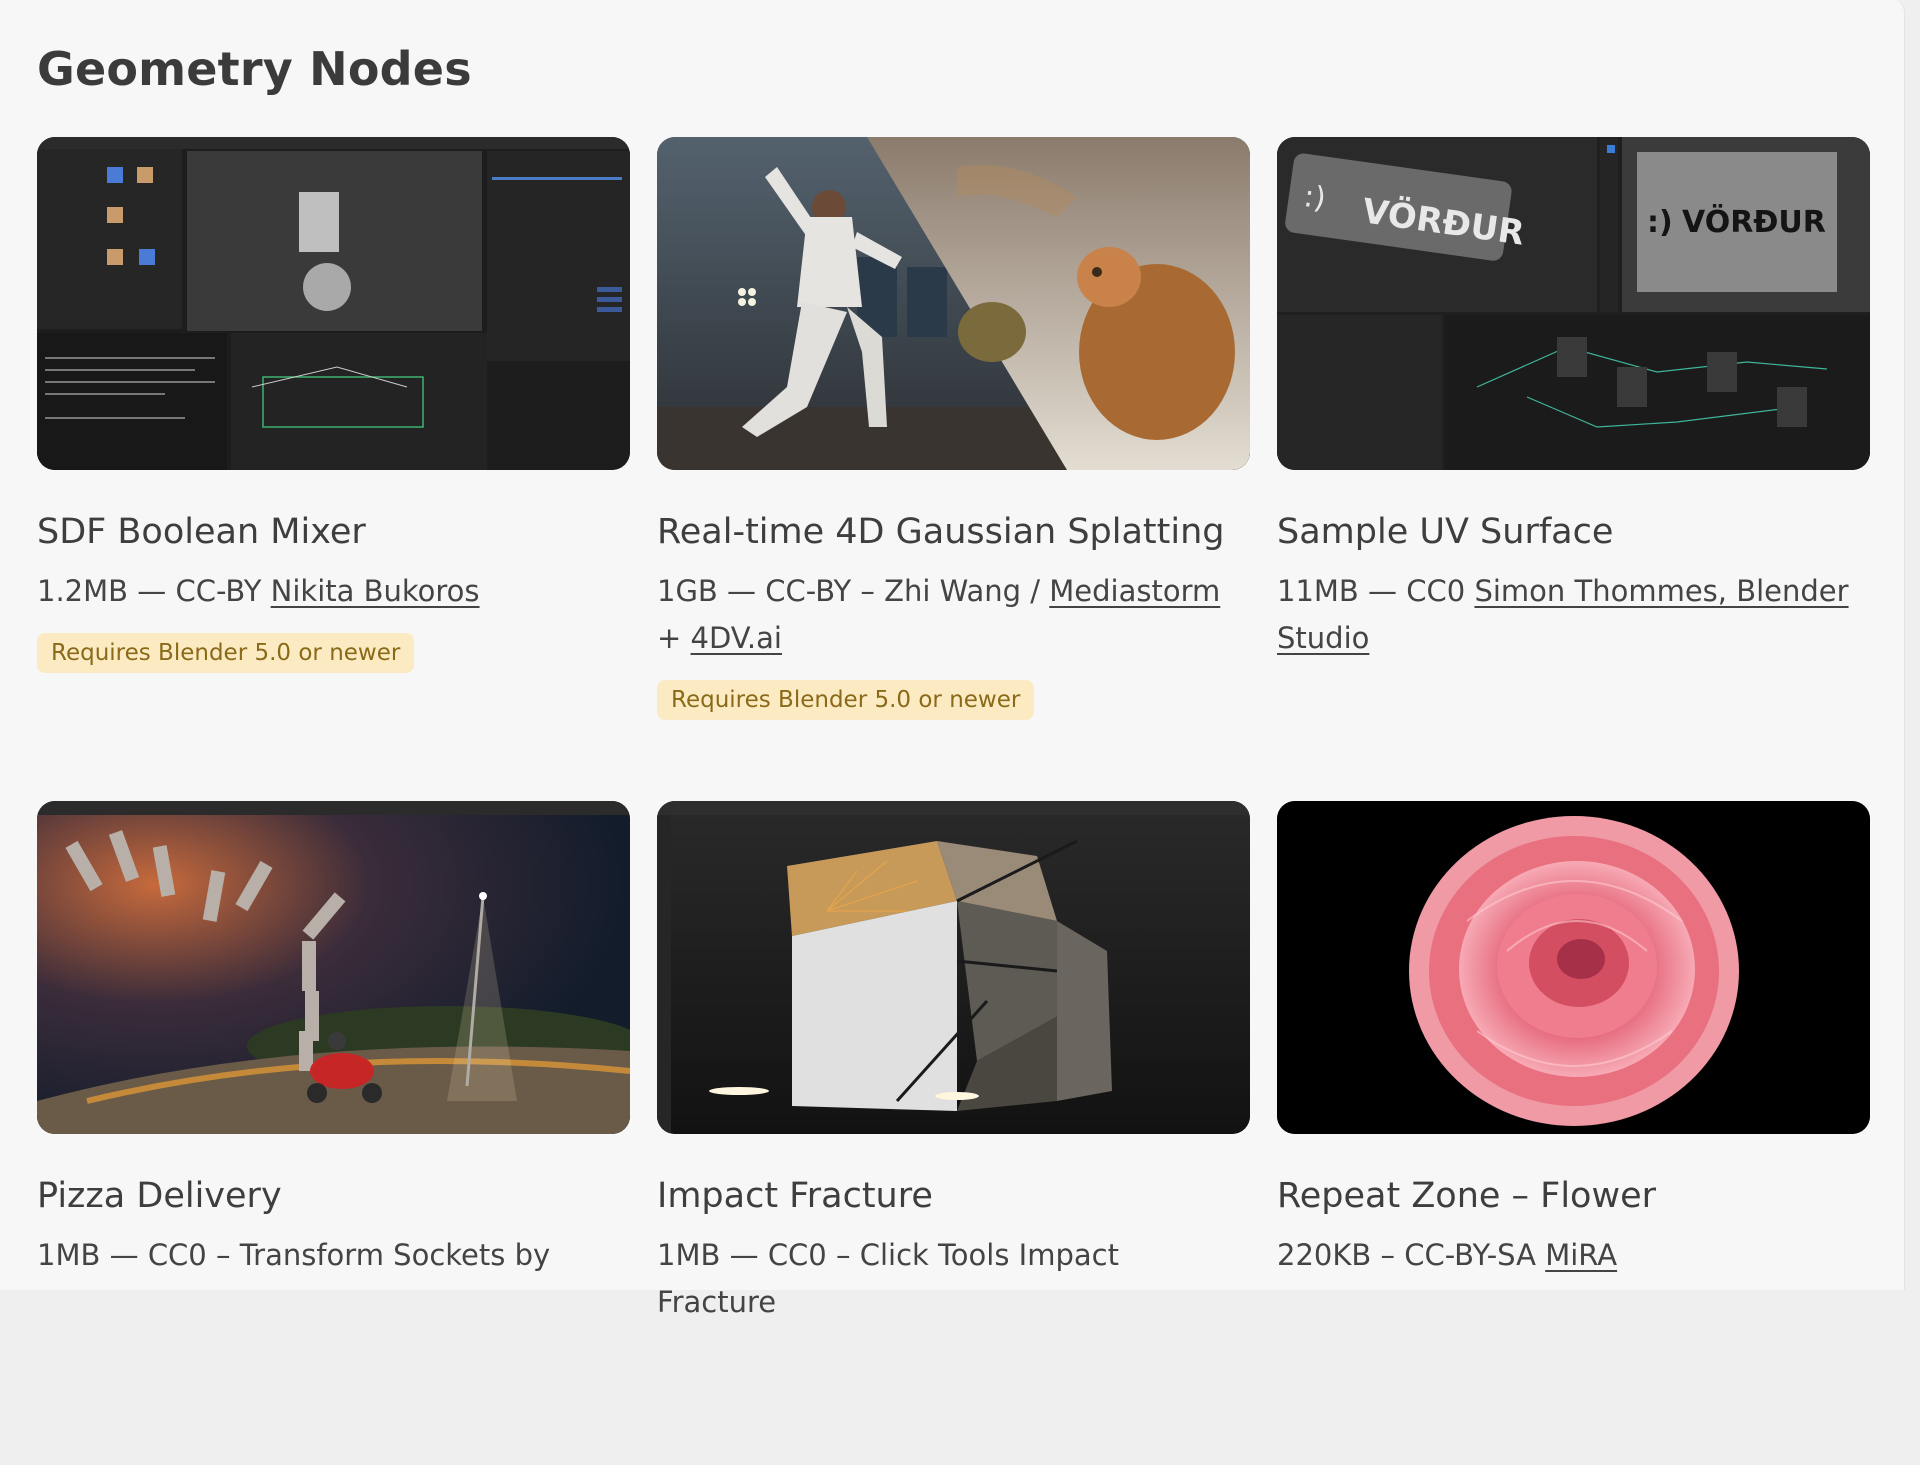 Image resolution: width=1920 pixels, height=1465 pixels. I want to click on credit-text: – Zhi Wang /, so click(950, 591).